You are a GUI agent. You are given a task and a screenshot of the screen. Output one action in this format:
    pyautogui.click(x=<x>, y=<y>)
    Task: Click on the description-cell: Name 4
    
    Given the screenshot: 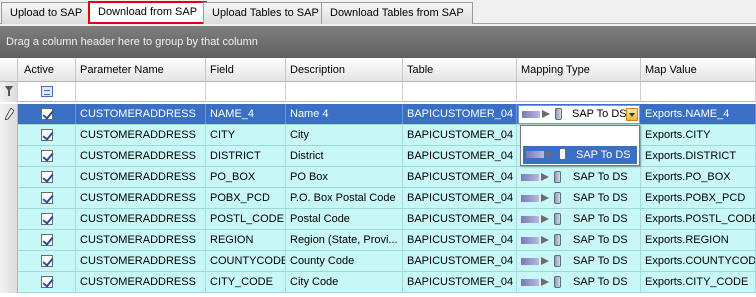 What is the action you would take?
    pyautogui.click(x=344, y=114)
    